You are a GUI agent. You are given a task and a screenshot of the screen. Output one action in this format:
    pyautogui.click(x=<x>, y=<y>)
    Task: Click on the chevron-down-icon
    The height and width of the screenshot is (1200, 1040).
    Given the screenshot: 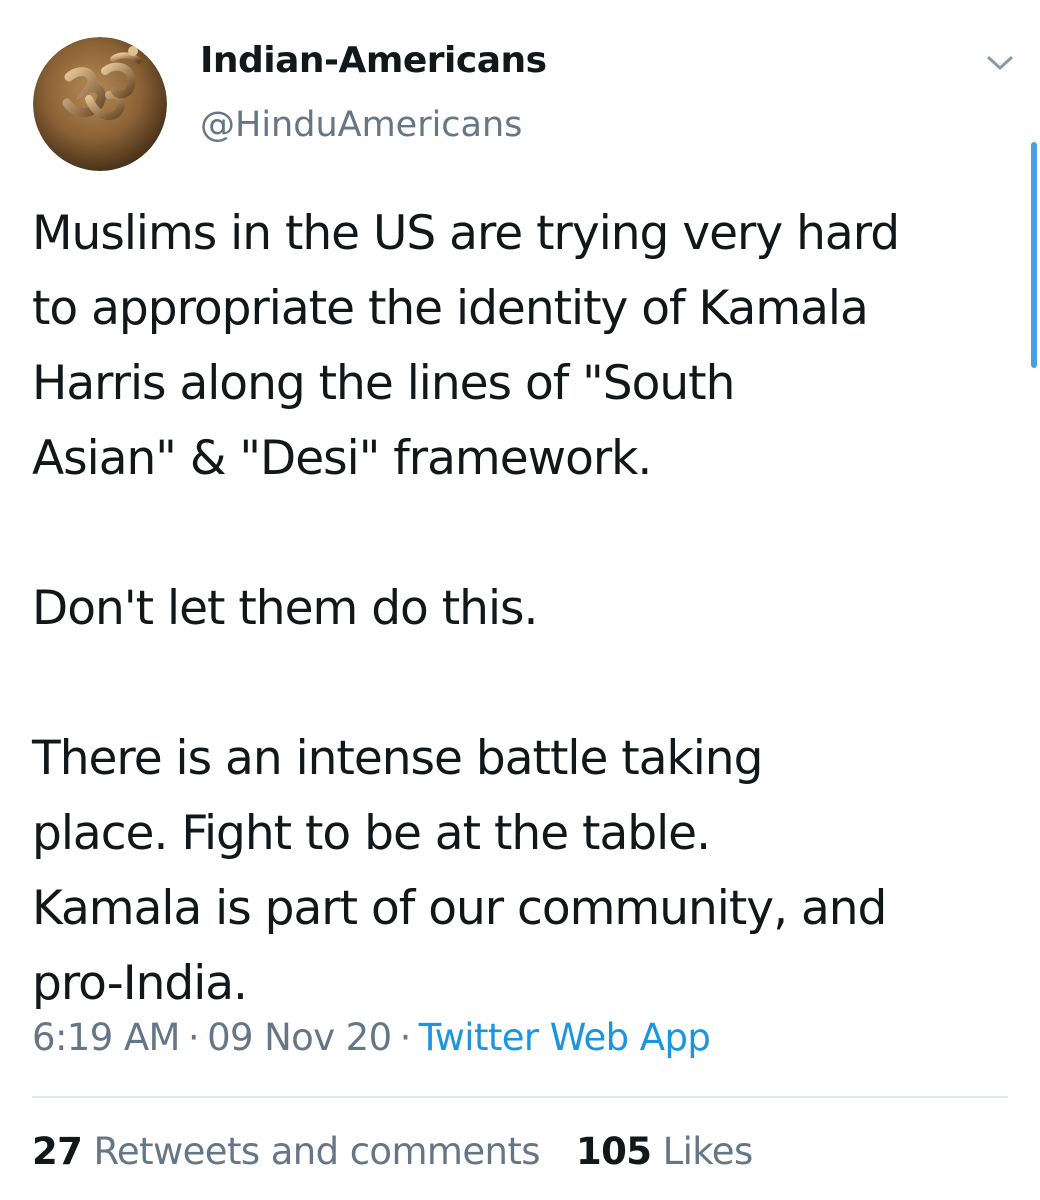 What is the action you would take?
    pyautogui.click(x=1000, y=63)
    